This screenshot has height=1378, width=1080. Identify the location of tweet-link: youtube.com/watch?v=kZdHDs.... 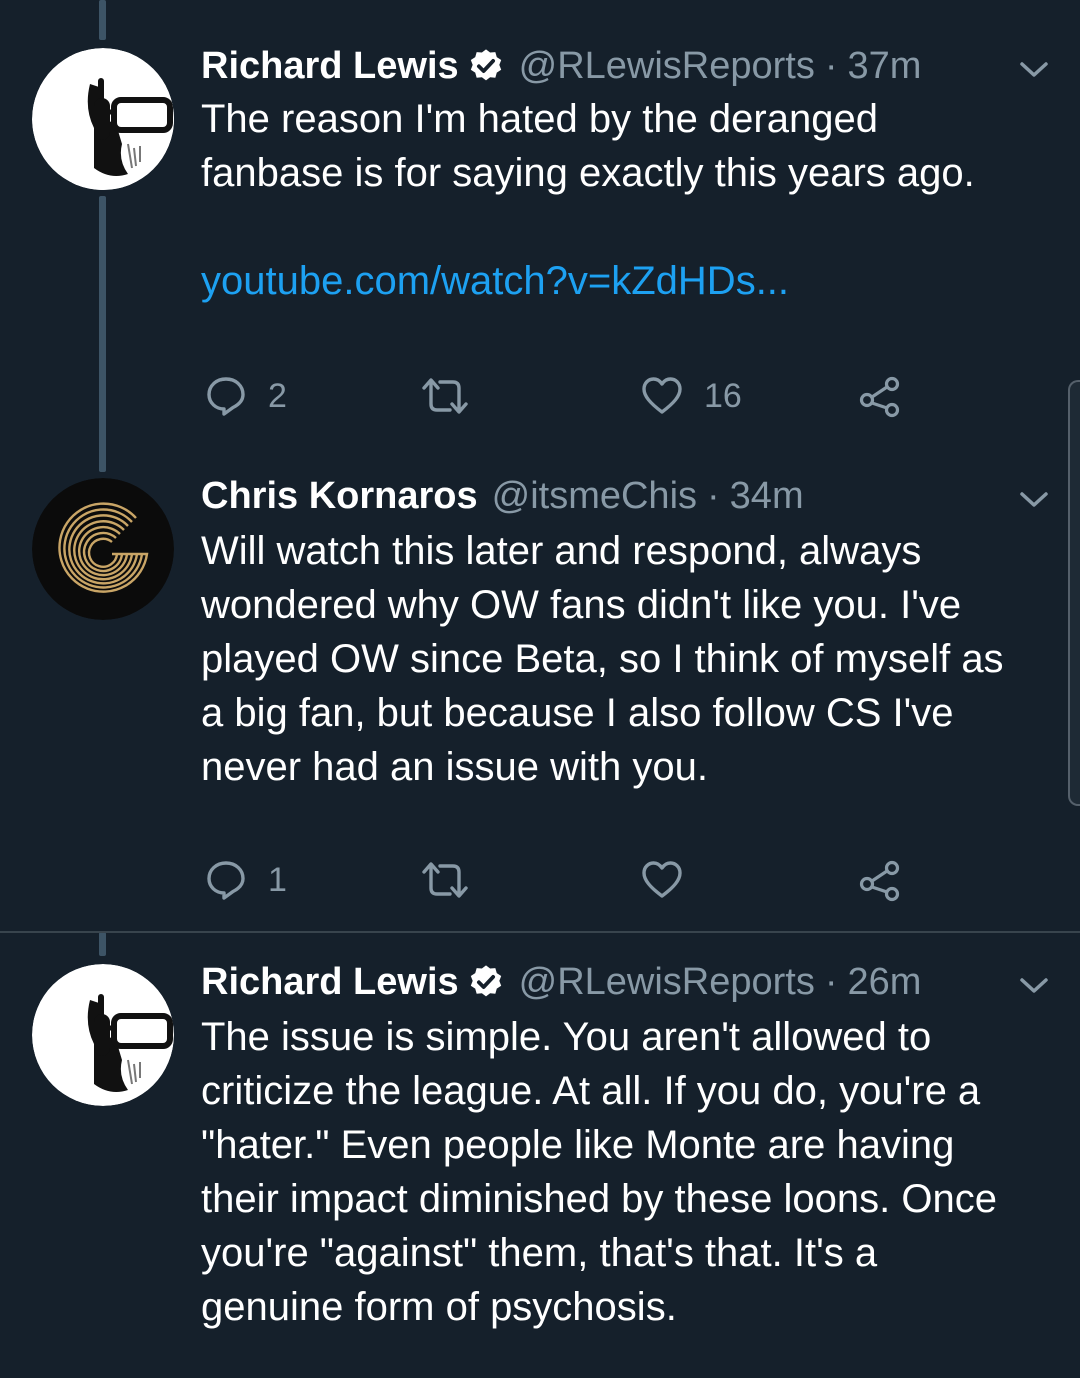
(495, 281).